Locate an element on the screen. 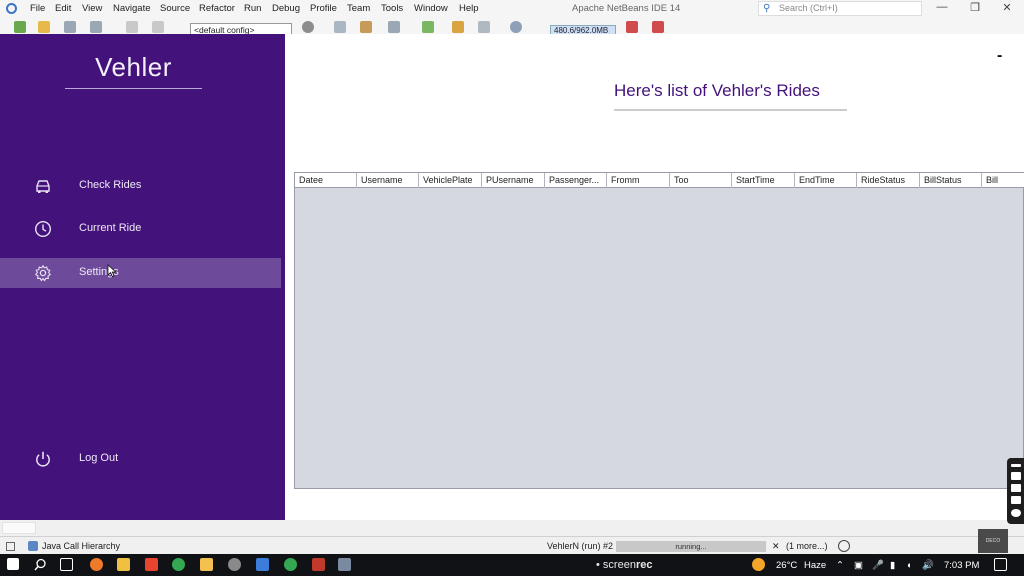 This screenshot has width=1024, height=576. mouse-cursor-icon is located at coordinates (112, 271).